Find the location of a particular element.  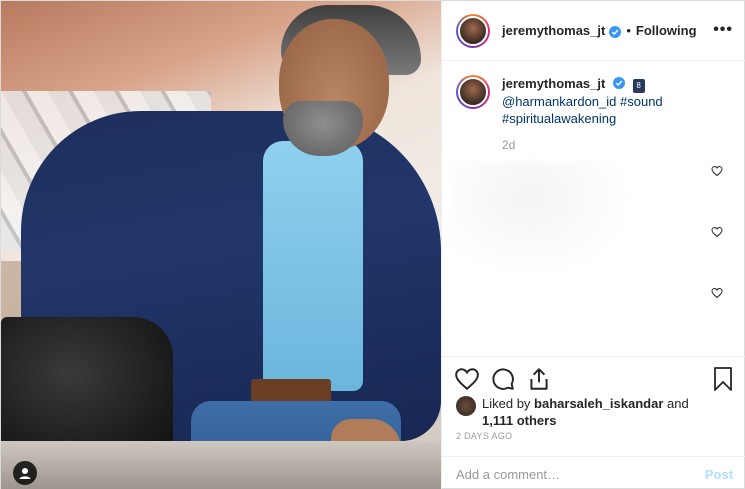

bookmark-icon is located at coordinates (723, 379).